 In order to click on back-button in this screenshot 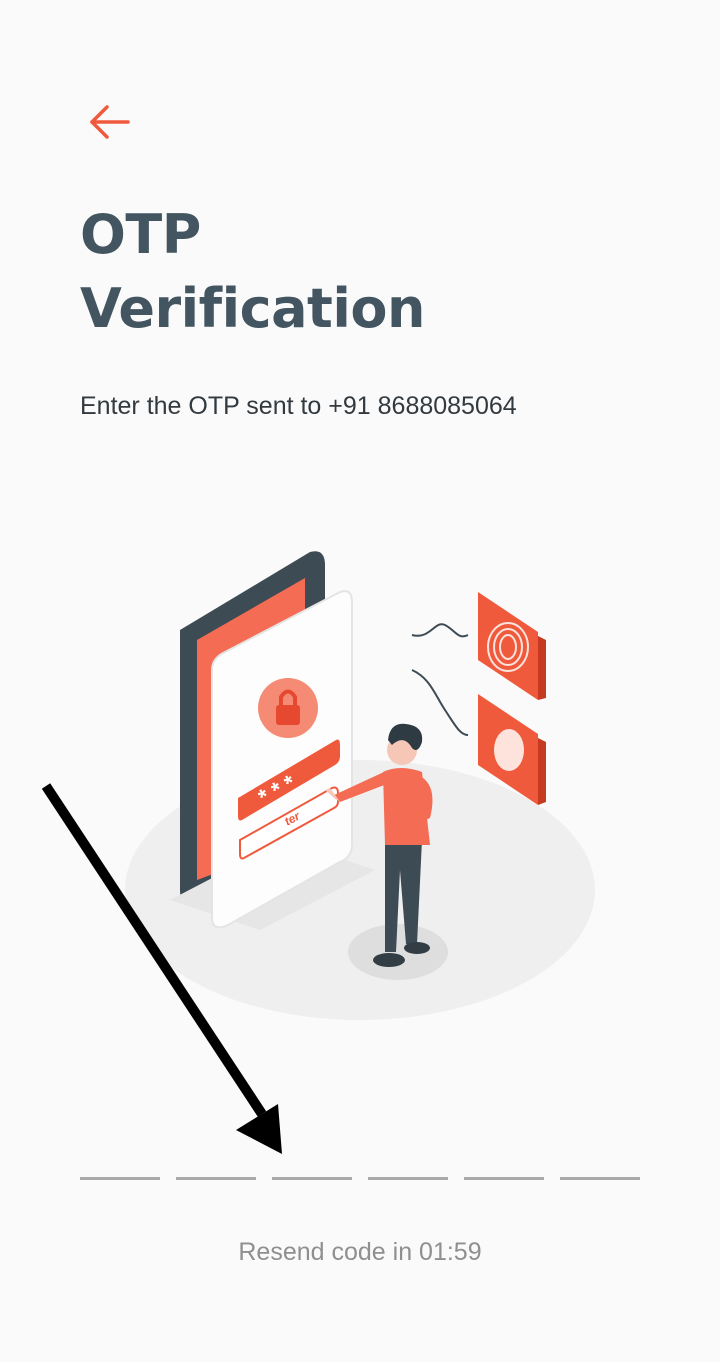, I will do `click(108, 124)`.